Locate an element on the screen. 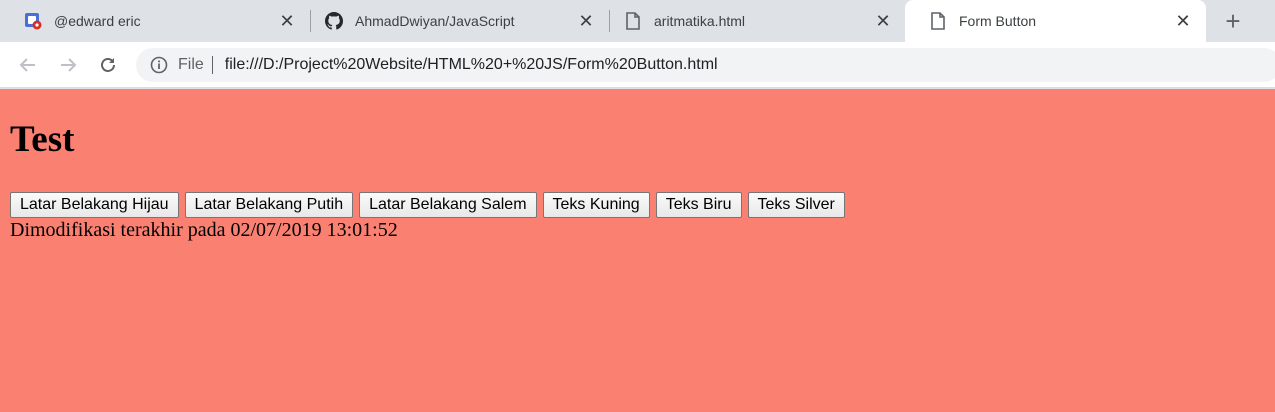  reload-button is located at coordinates (108, 65).